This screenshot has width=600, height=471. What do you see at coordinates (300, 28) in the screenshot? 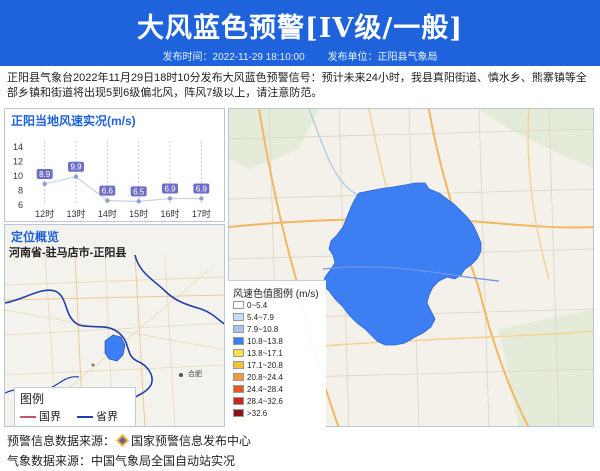
I see `warning-title: 大风蓝色预警[IV级/一般]` at bounding box center [300, 28].